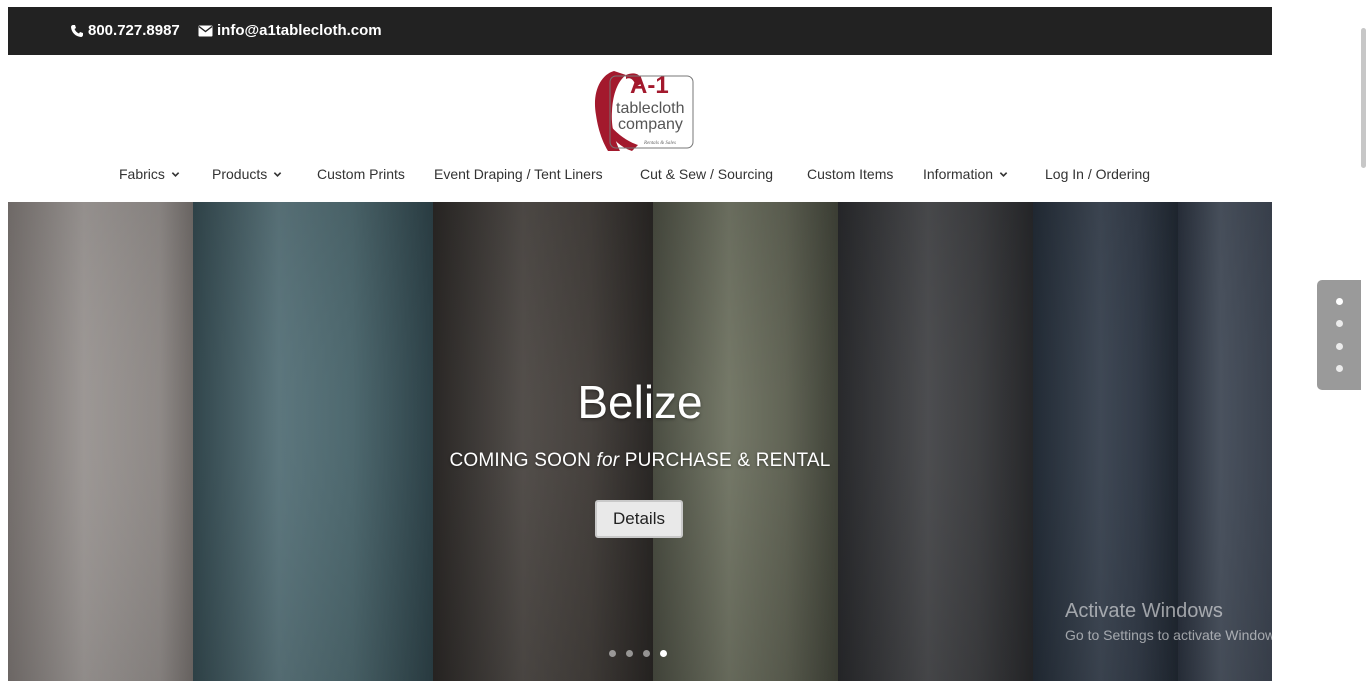 The height and width of the screenshot is (681, 1369). I want to click on nav-information: Information, so click(965, 174).